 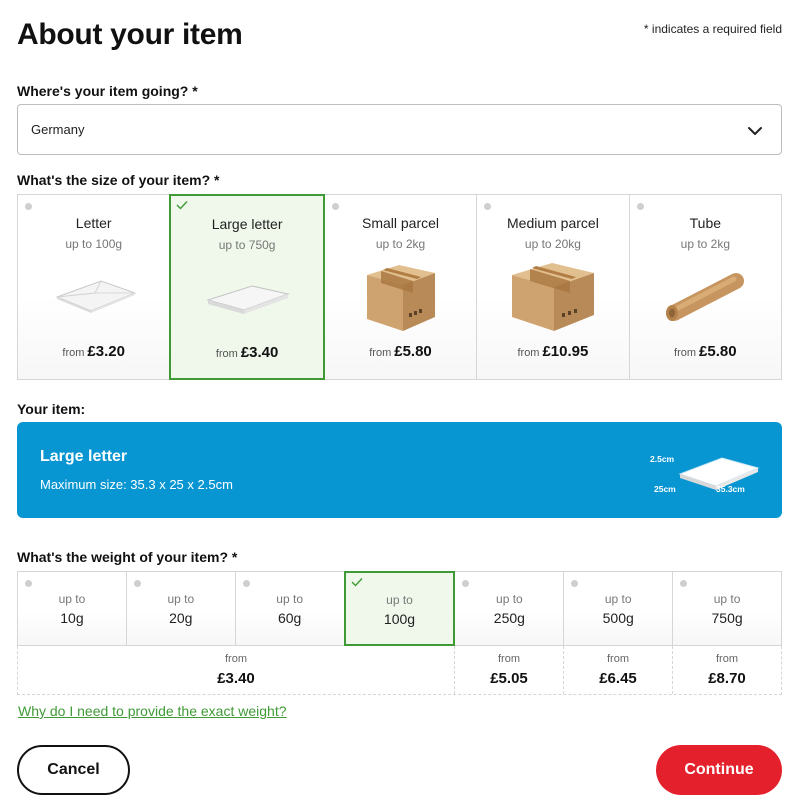 I want to click on required-field-note: * indicates a required field, so click(x=712, y=29).